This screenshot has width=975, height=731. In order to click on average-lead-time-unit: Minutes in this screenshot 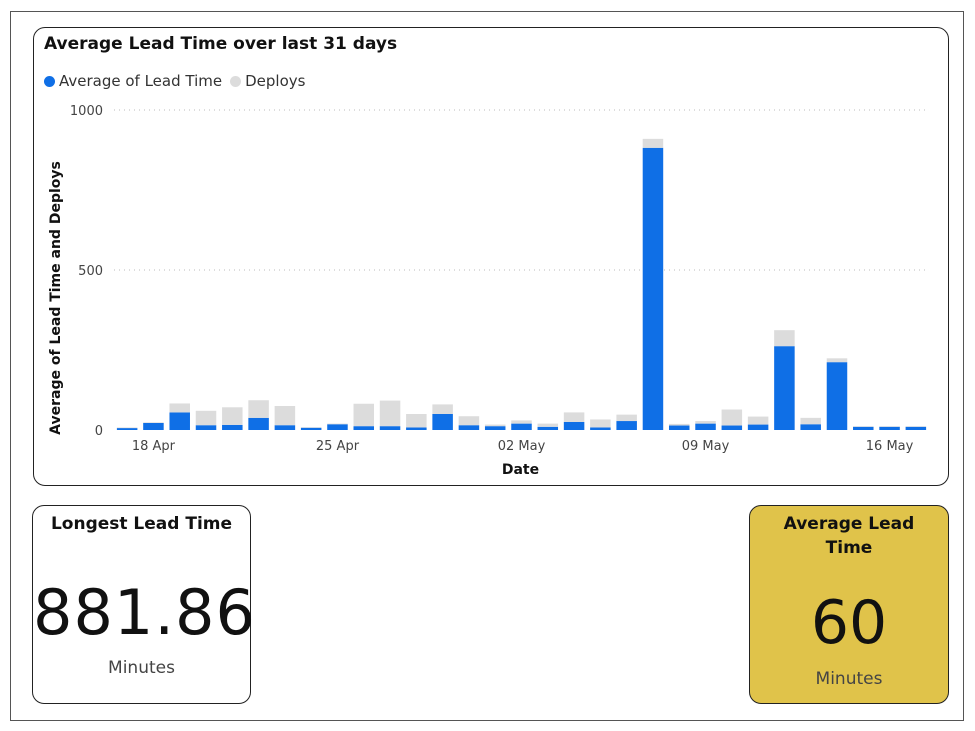, I will do `click(849, 679)`.